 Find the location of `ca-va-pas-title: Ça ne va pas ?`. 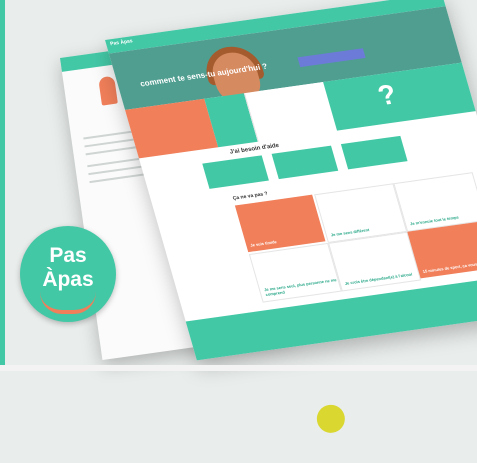

ca-va-pas-title: Ça ne va pas ? is located at coordinates (250, 196).